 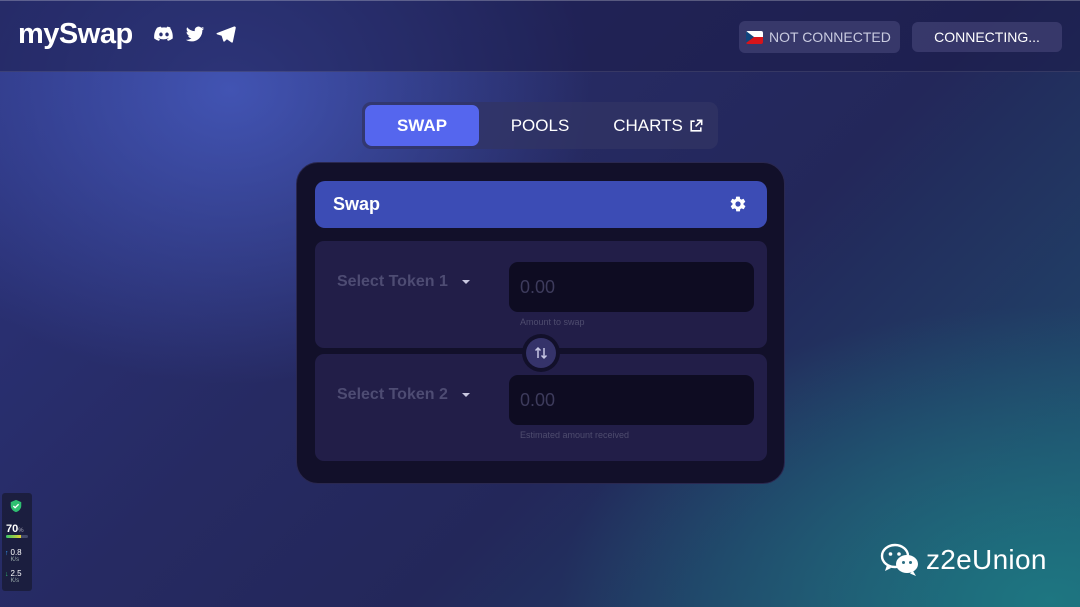 I want to click on amount-to-swap-hint: Amount to swap, so click(x=552, y=322).